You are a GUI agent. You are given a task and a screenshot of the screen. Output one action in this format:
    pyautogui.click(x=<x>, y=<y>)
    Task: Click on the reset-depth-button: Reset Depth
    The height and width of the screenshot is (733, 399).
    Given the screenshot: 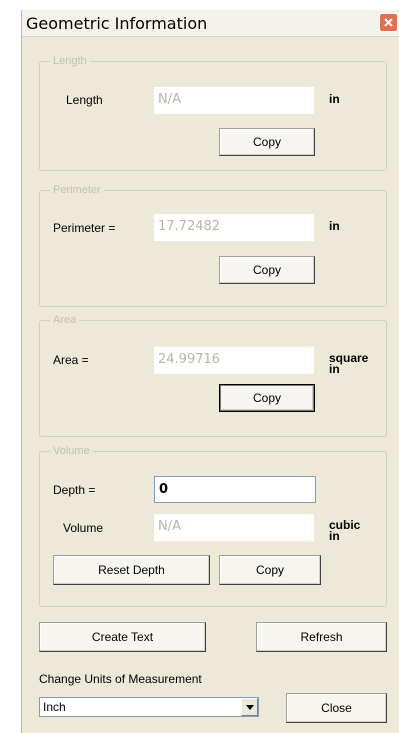 What is the action you would take?
    pyautogui.click(x=131, y=570)
    